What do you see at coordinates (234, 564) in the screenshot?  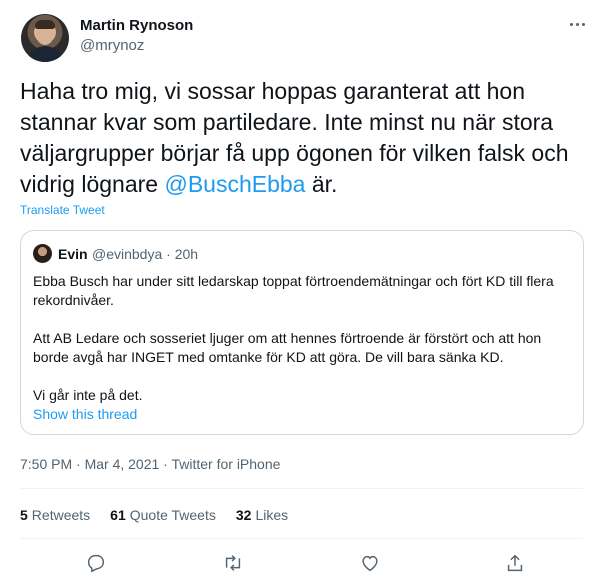 I see `retweet-icon` at bounding box center [234, 564].